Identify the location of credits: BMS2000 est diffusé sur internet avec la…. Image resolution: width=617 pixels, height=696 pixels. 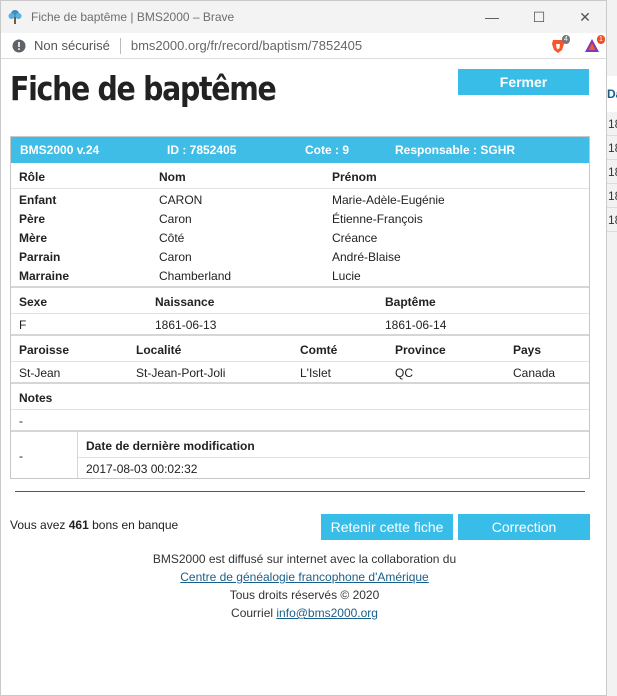
(303, 586).